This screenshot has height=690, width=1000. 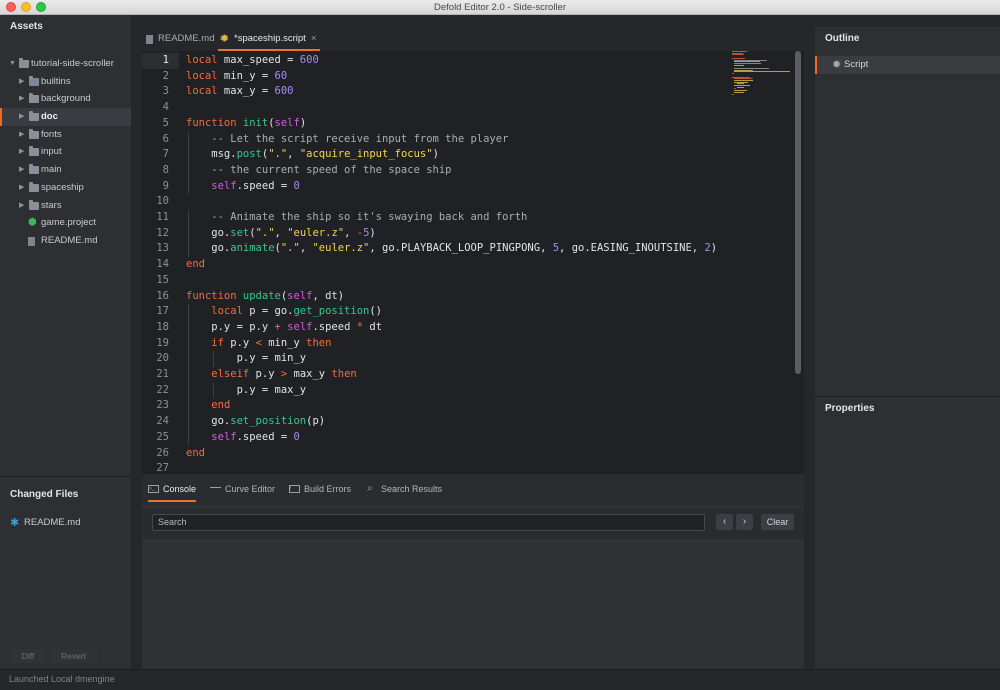 I want to click on zoom-window-button, so click(x=41, y=7).